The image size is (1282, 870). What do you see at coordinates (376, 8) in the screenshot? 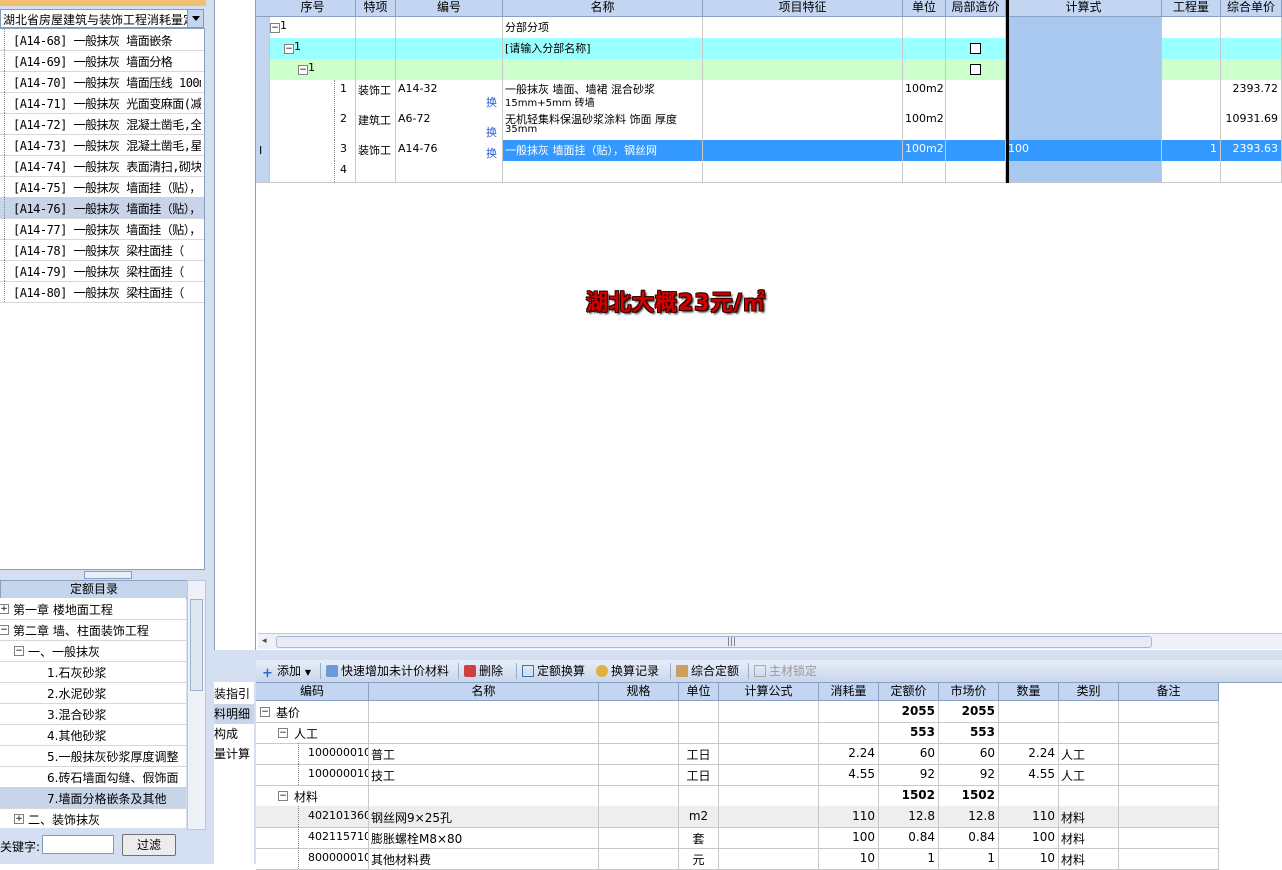
I see `column-header: 特项` at bounding box center [376, 8].